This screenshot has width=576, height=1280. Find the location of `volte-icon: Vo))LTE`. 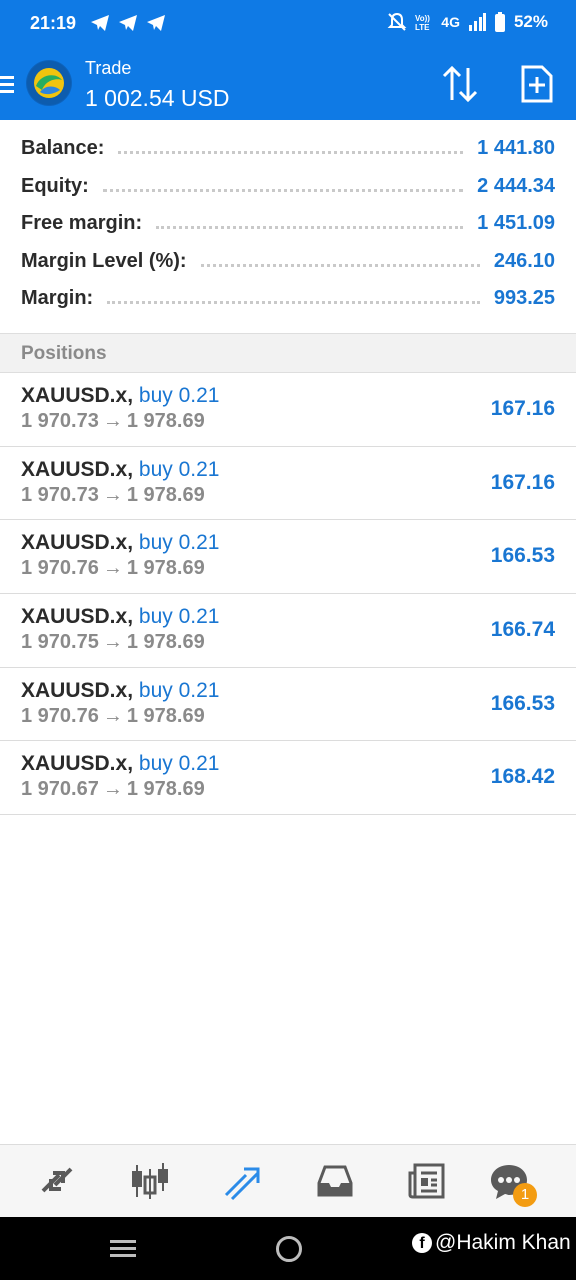

volte-icon: Vo))LTE is located at coordinates (422, 23).